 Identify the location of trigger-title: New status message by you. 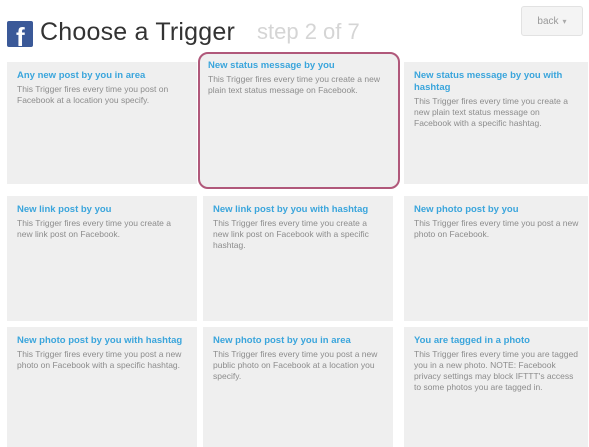
(271, 65).